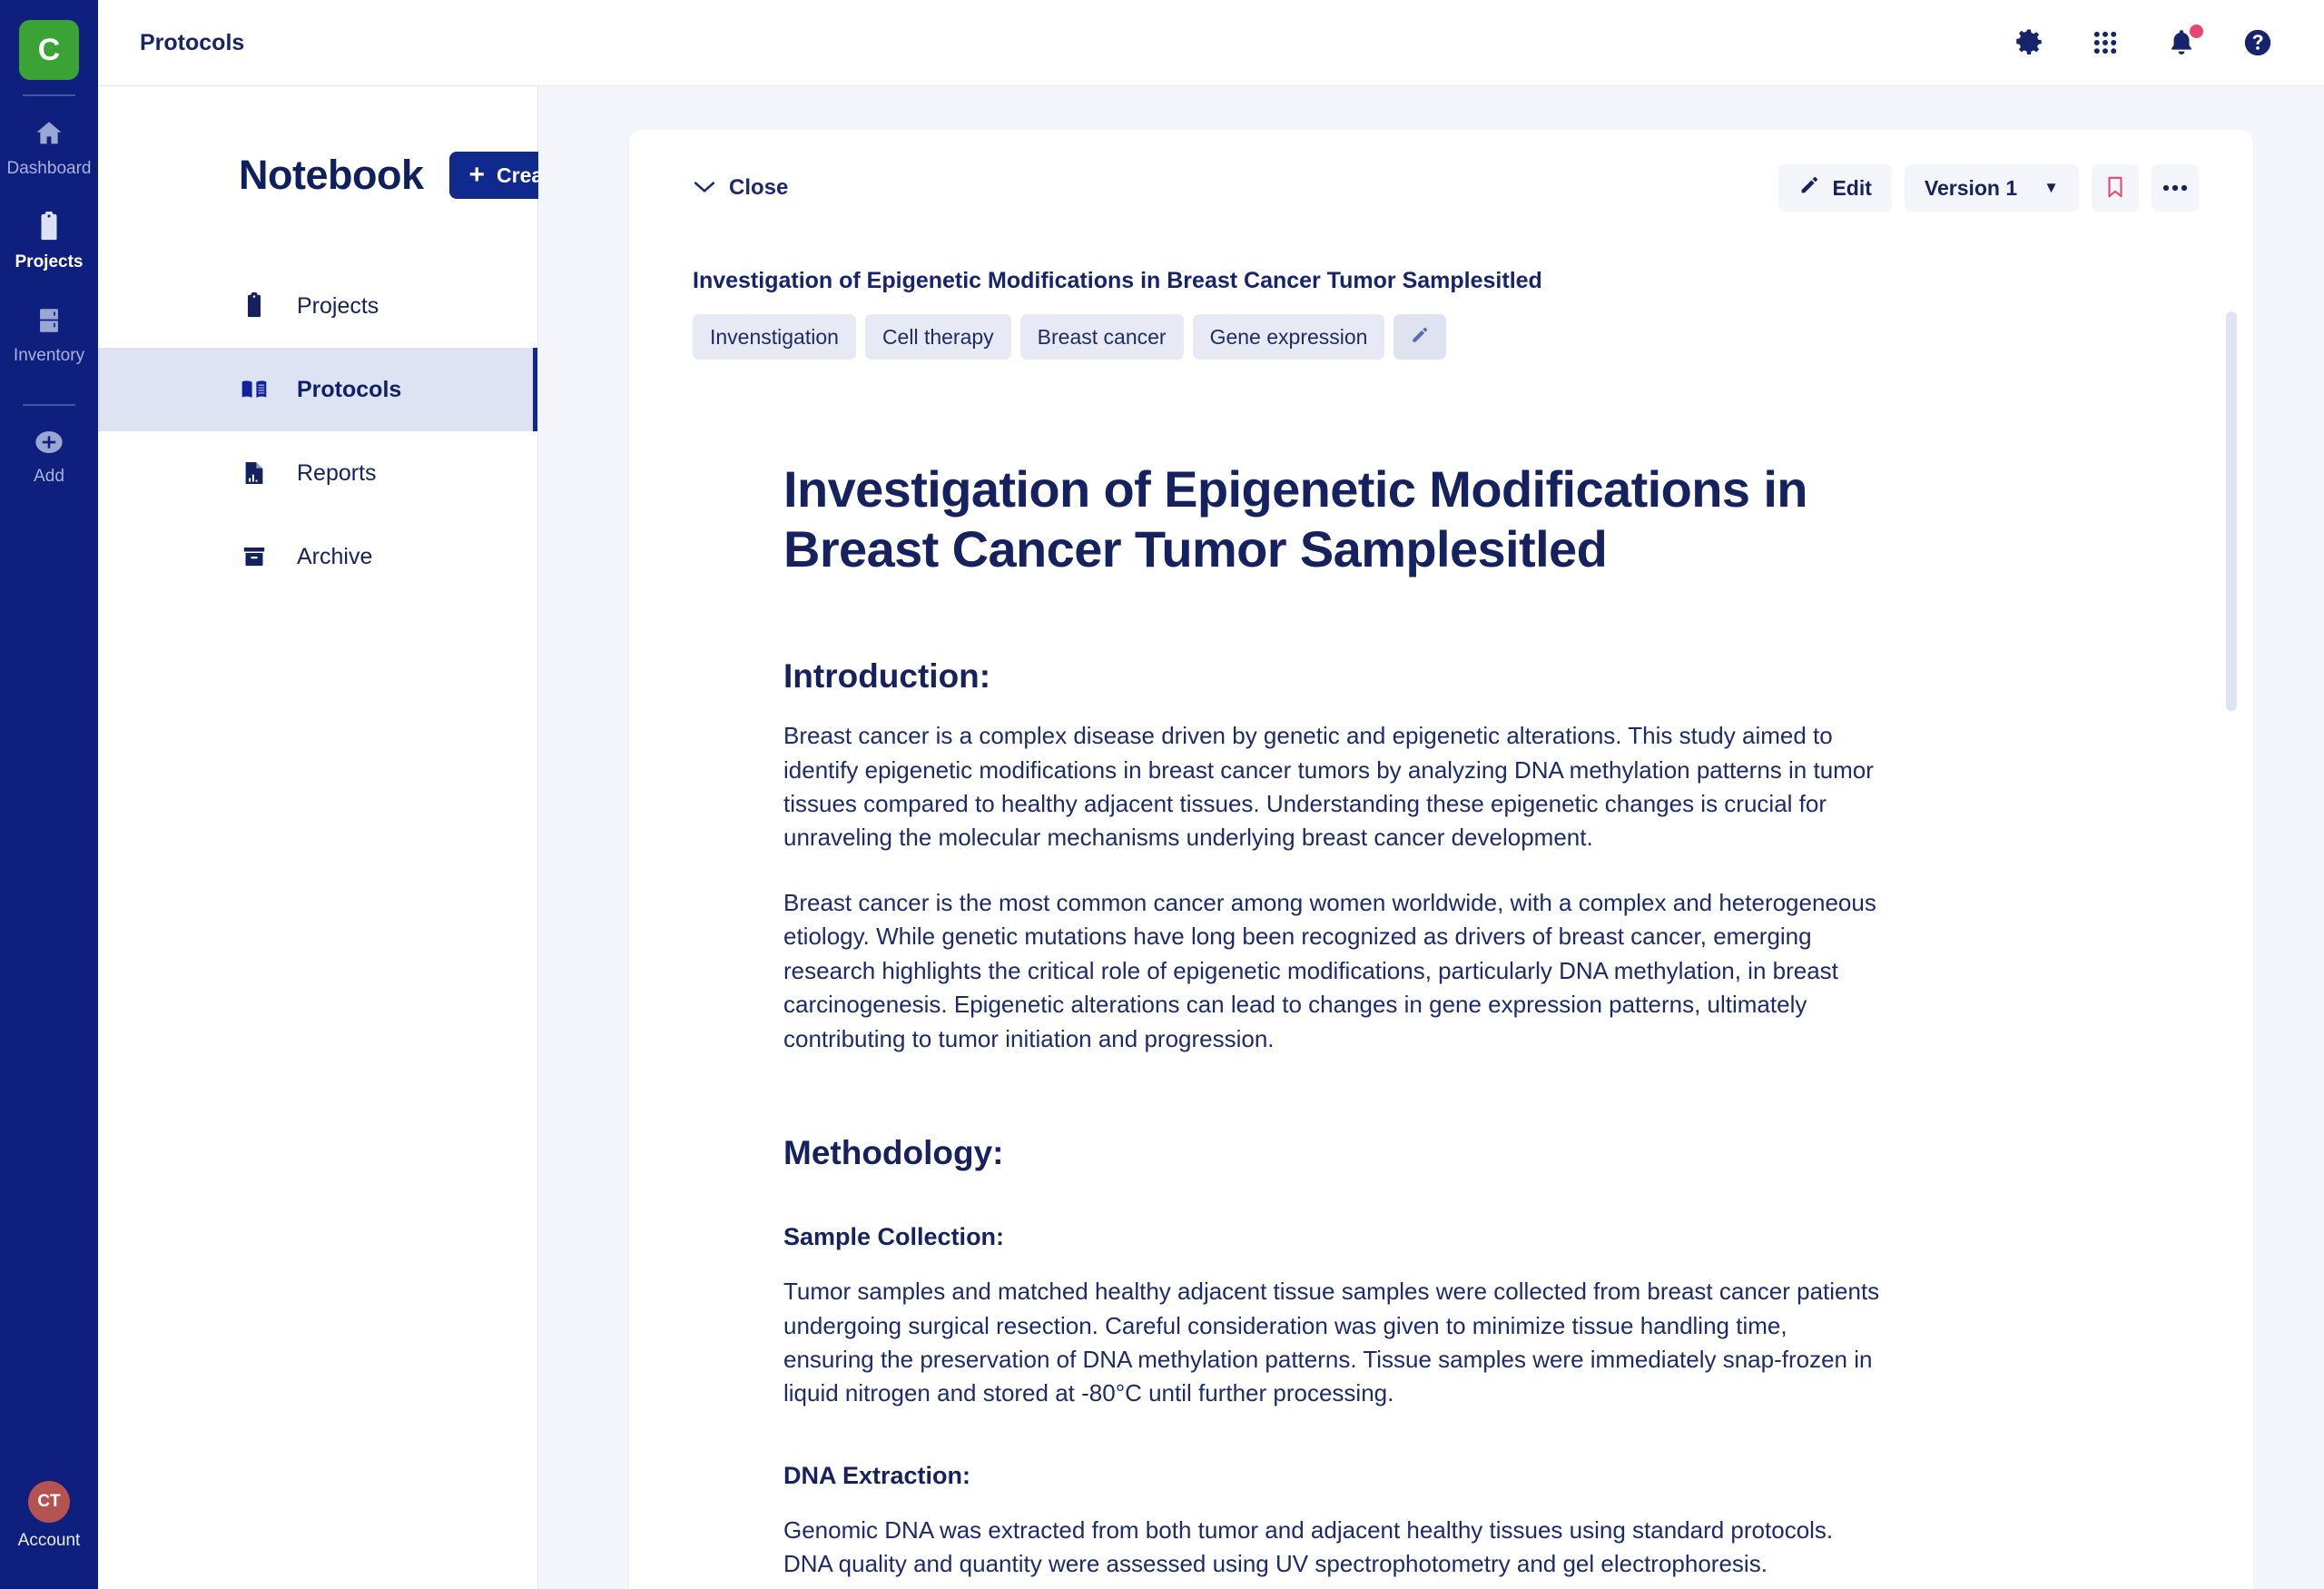 Image resolution: width=2324 pixels, height=1589 pixels. Describe the element at coordinates (331, 175) in the screenshot. I see `notebook-heading: Notebook` at that location.